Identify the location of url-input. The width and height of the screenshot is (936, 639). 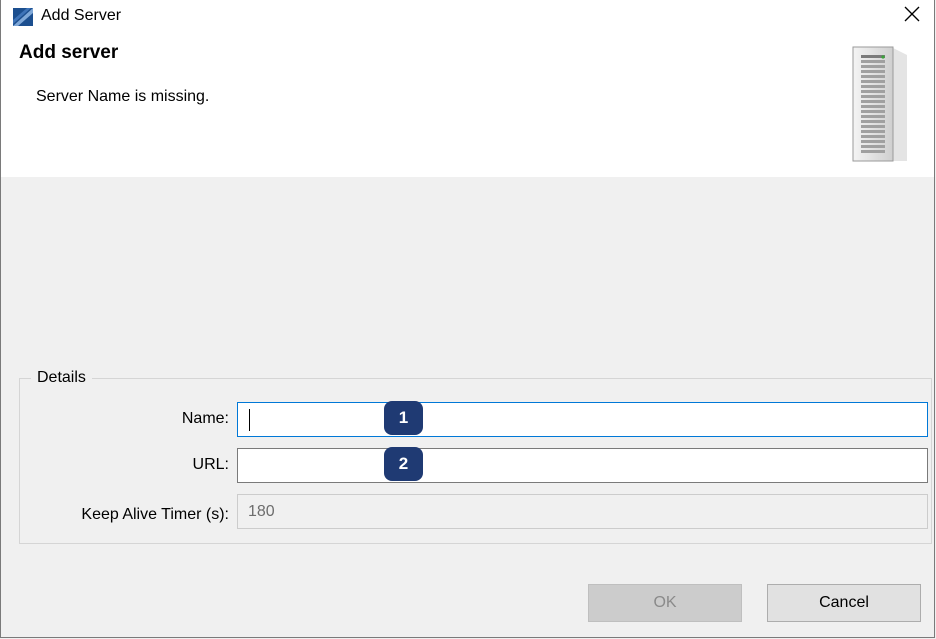
(582, 465).